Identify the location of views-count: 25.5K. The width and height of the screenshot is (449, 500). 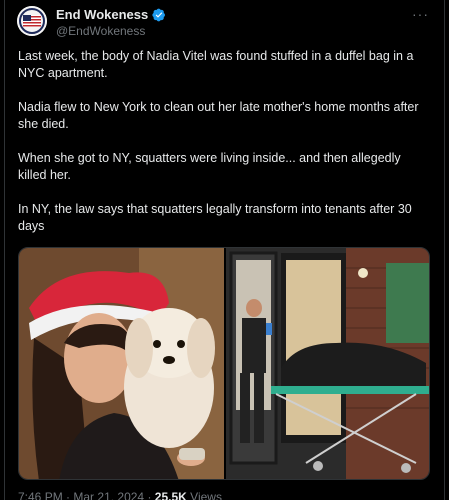
(170, 495).